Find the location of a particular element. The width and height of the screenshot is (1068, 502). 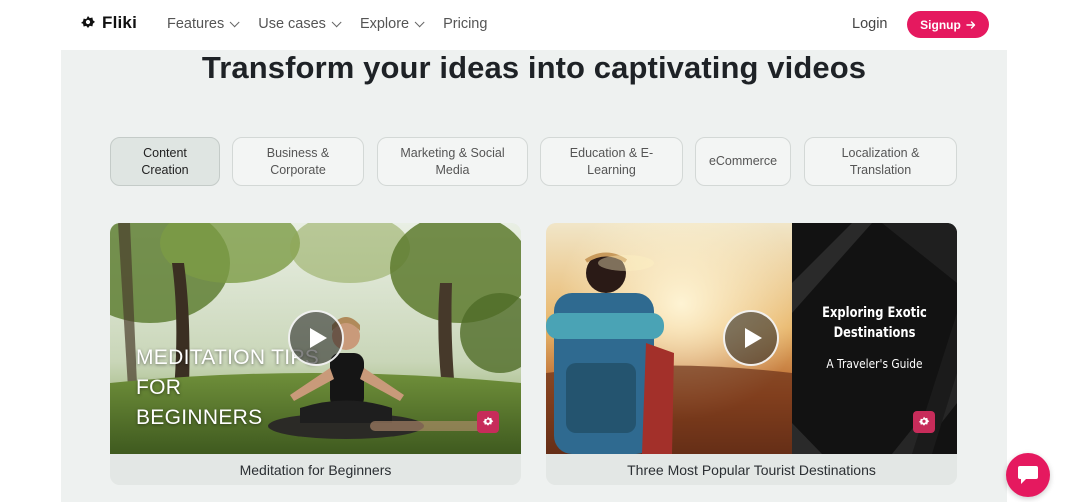

tab-ecommerce: eCommerce is located at coordinates (743, 161).